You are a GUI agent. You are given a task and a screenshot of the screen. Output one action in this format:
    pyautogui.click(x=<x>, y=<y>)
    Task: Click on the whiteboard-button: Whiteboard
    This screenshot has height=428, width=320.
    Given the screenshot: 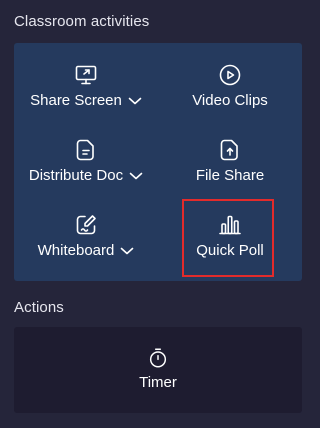 What is the action you would take?
    pyautogui.click(x=86, y=229)
    